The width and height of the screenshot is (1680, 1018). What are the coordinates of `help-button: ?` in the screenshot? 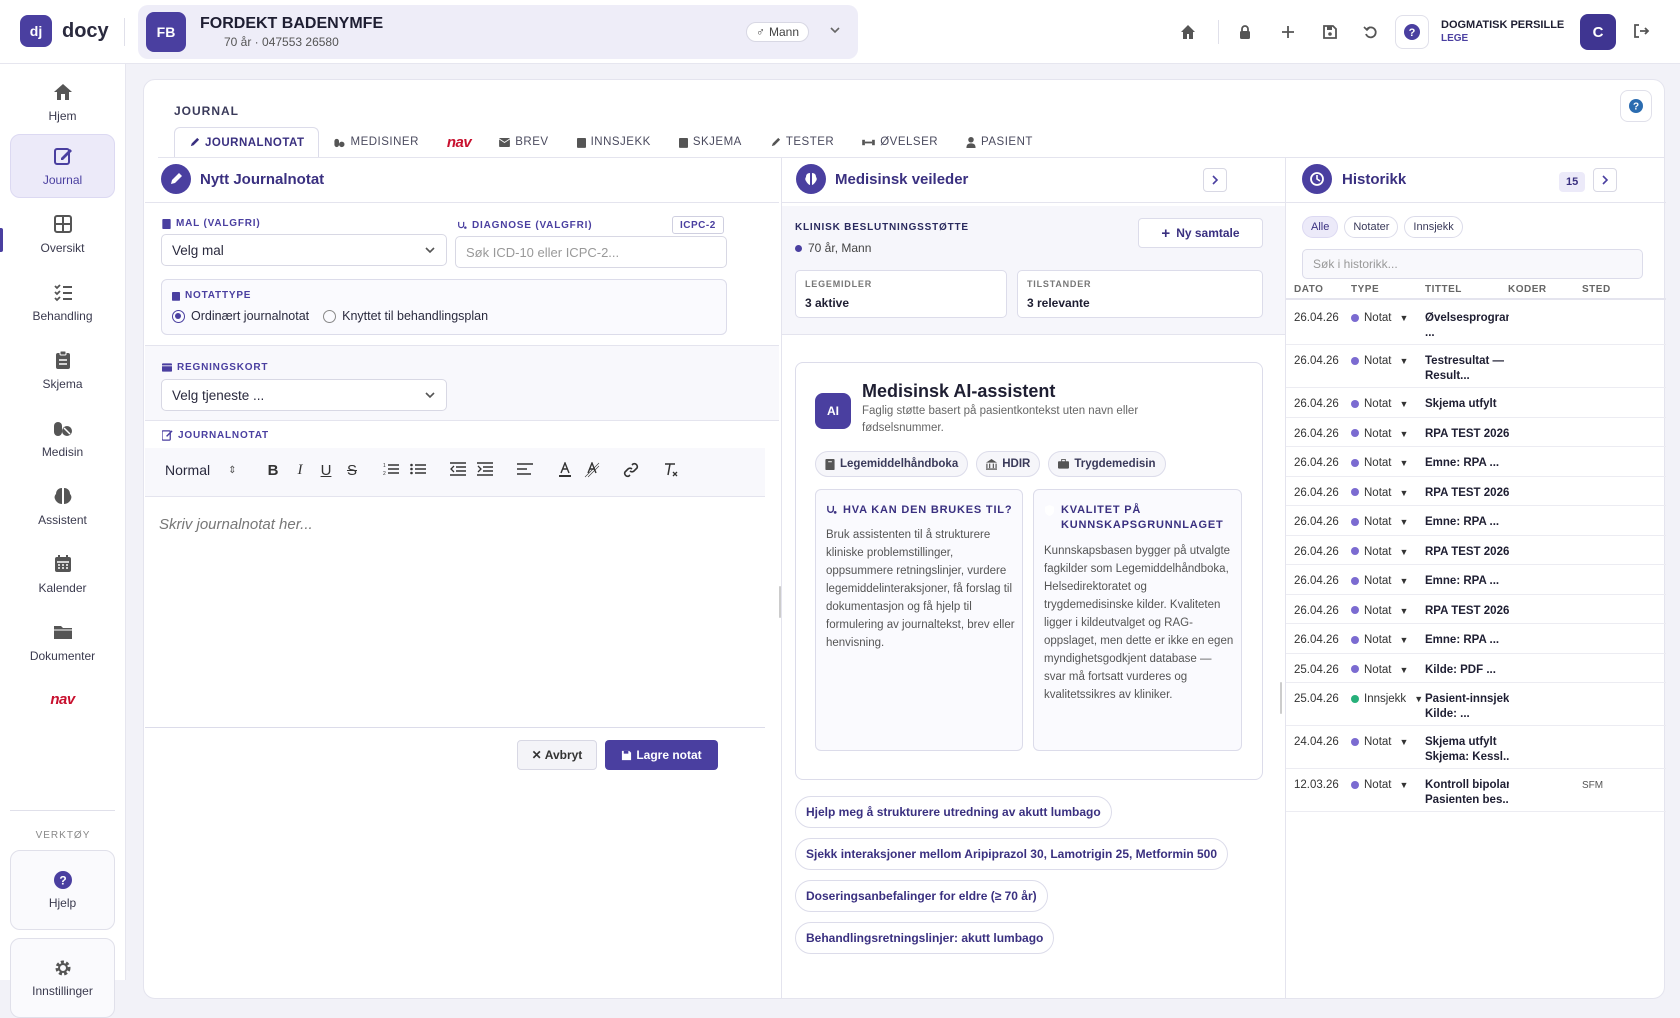 It's located at (1412, 32).